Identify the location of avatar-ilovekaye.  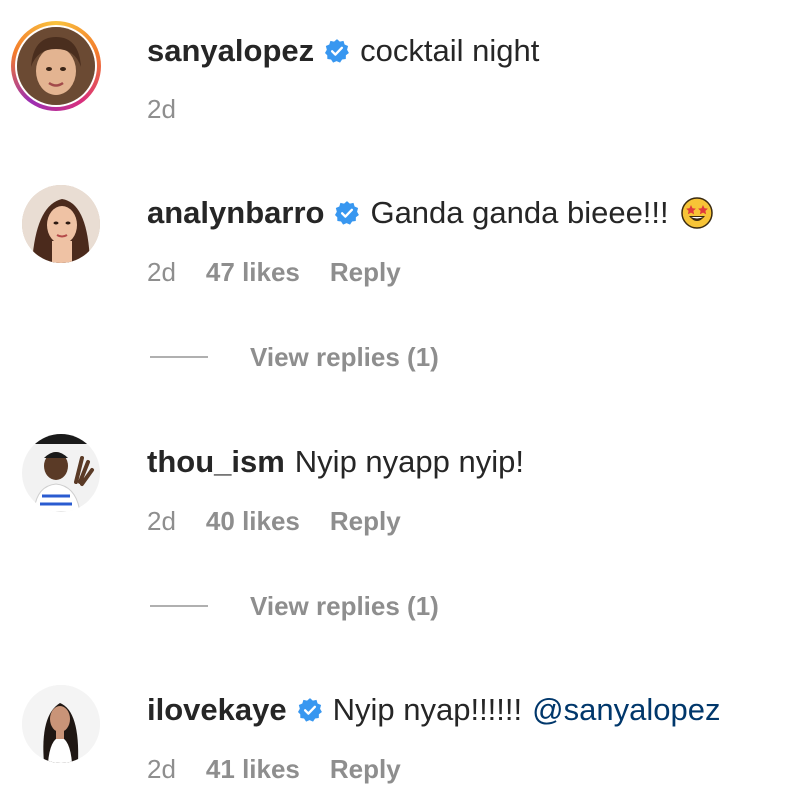
(61, 724).